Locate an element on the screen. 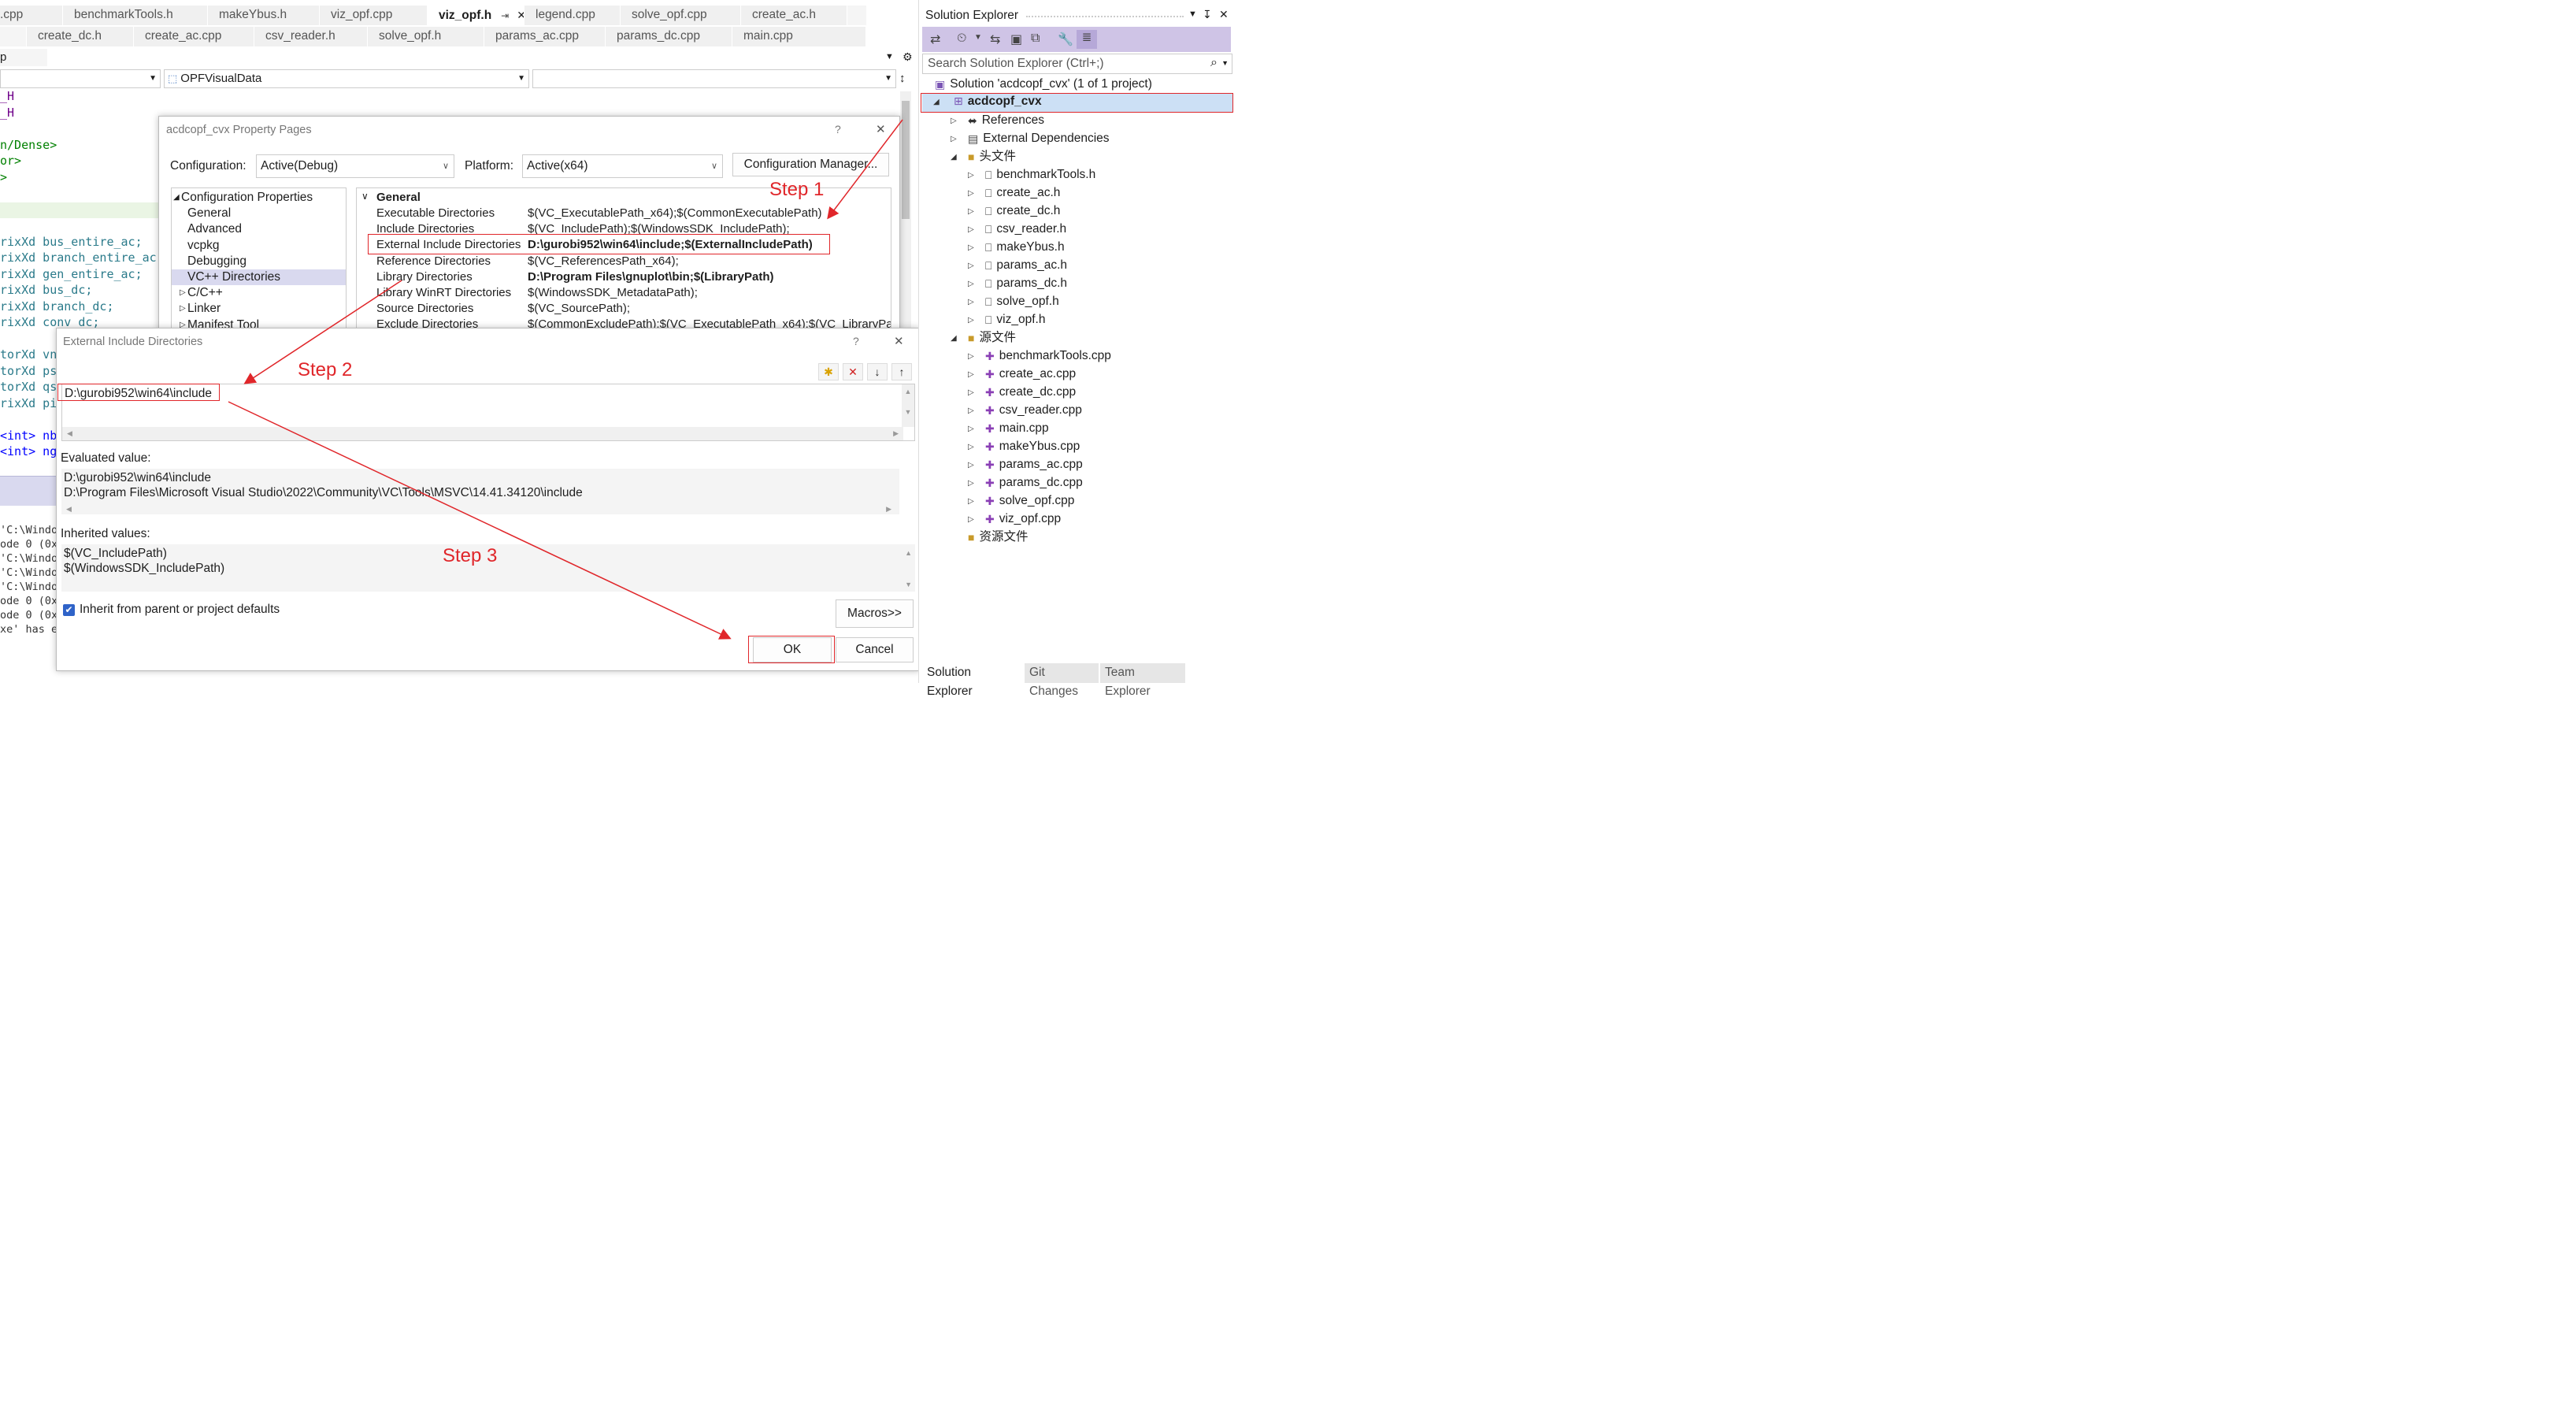 The height and width of the screenshot is (1425, 2576). arrow-step2 is located at coordinates (322, 332).